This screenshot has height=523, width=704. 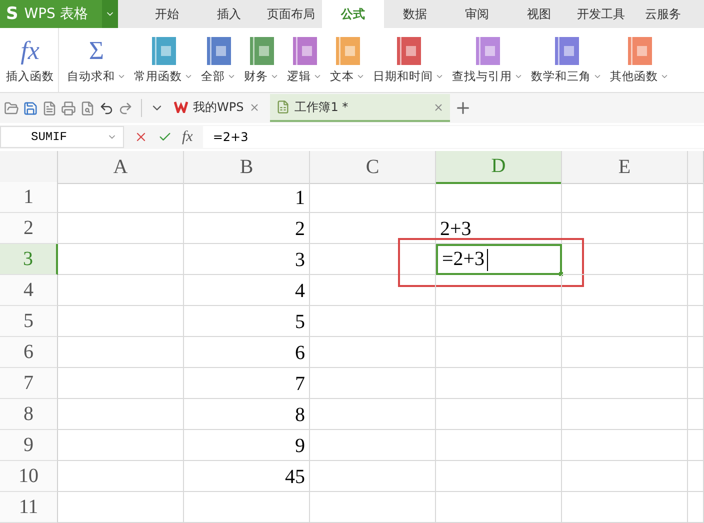 I want to click on table-cell: 9, so click(x=247, y=445).